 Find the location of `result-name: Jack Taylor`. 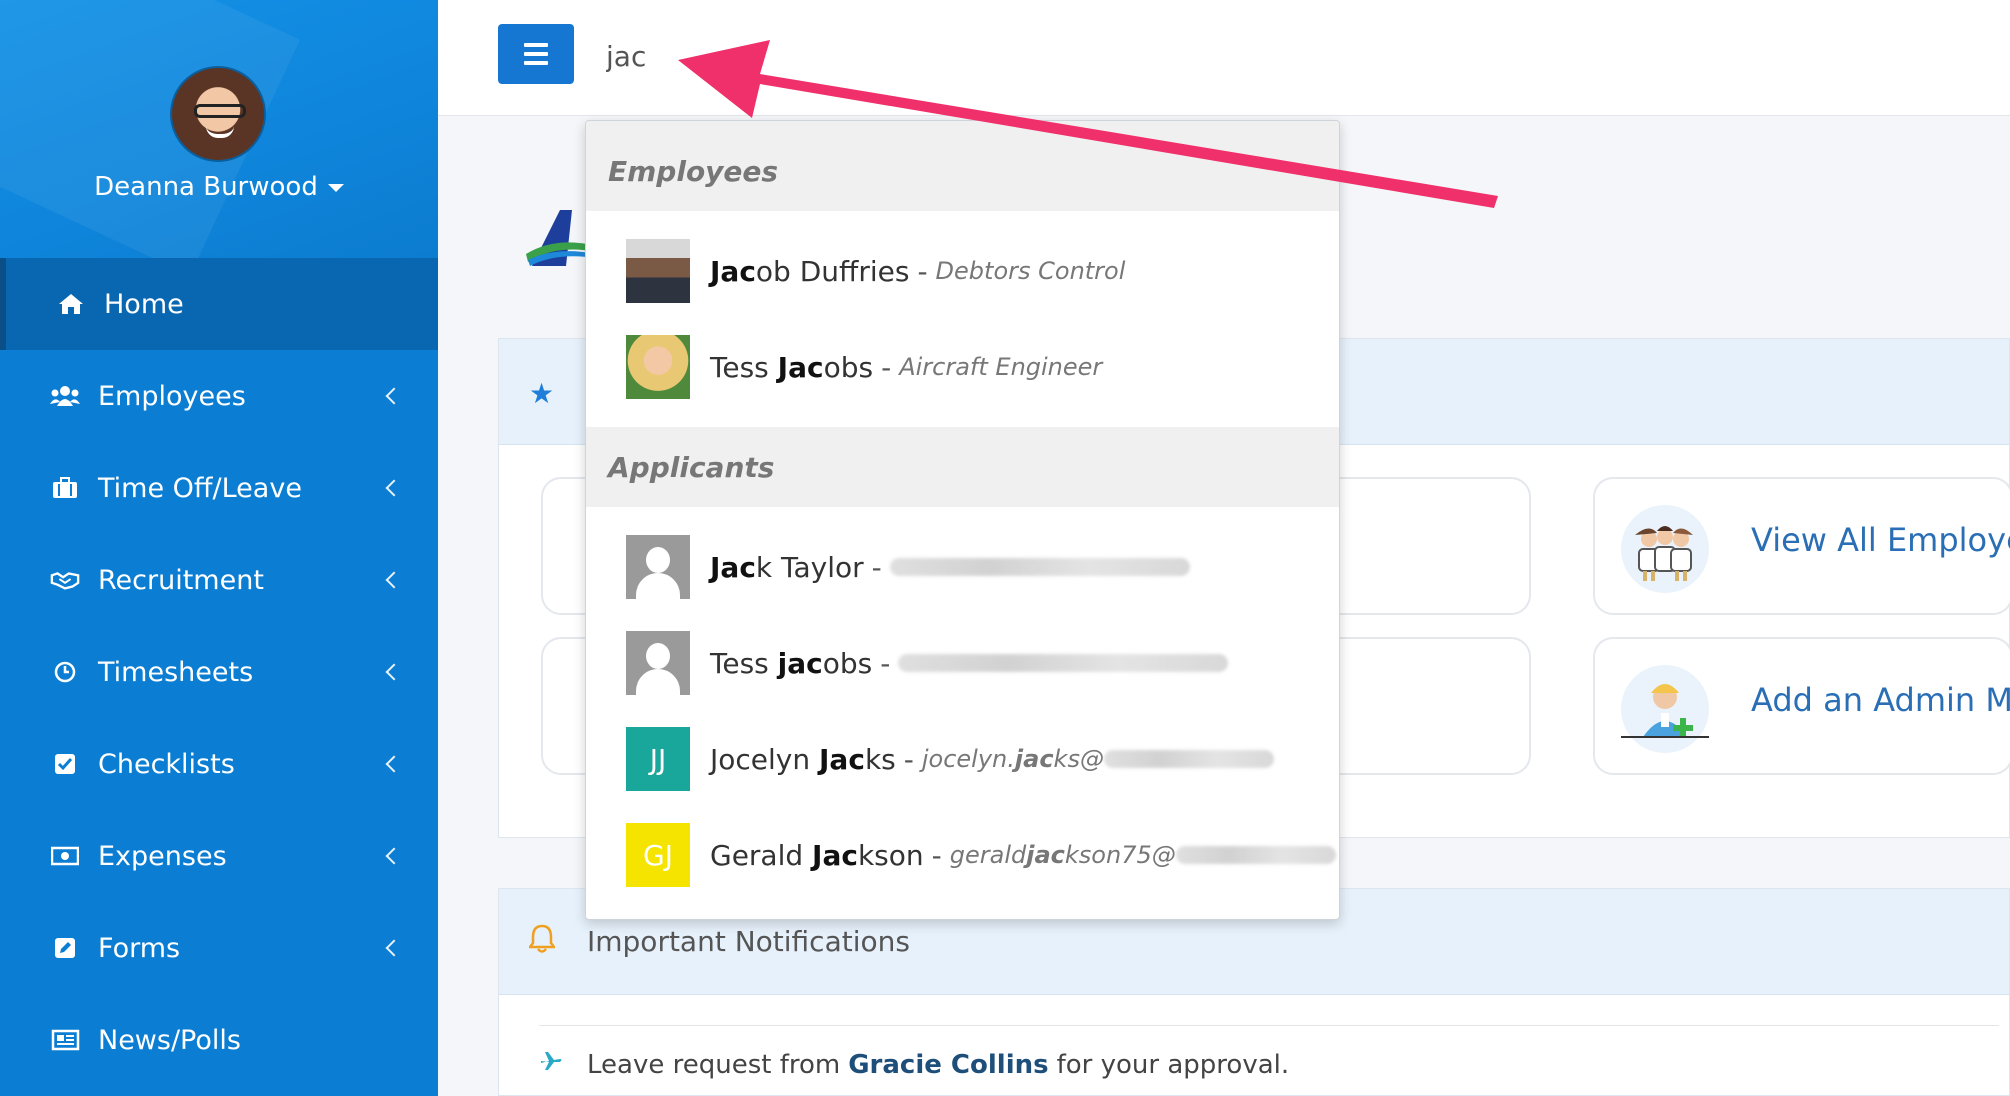

result-name: Jack Taylor is located at coordinates (787, 567).